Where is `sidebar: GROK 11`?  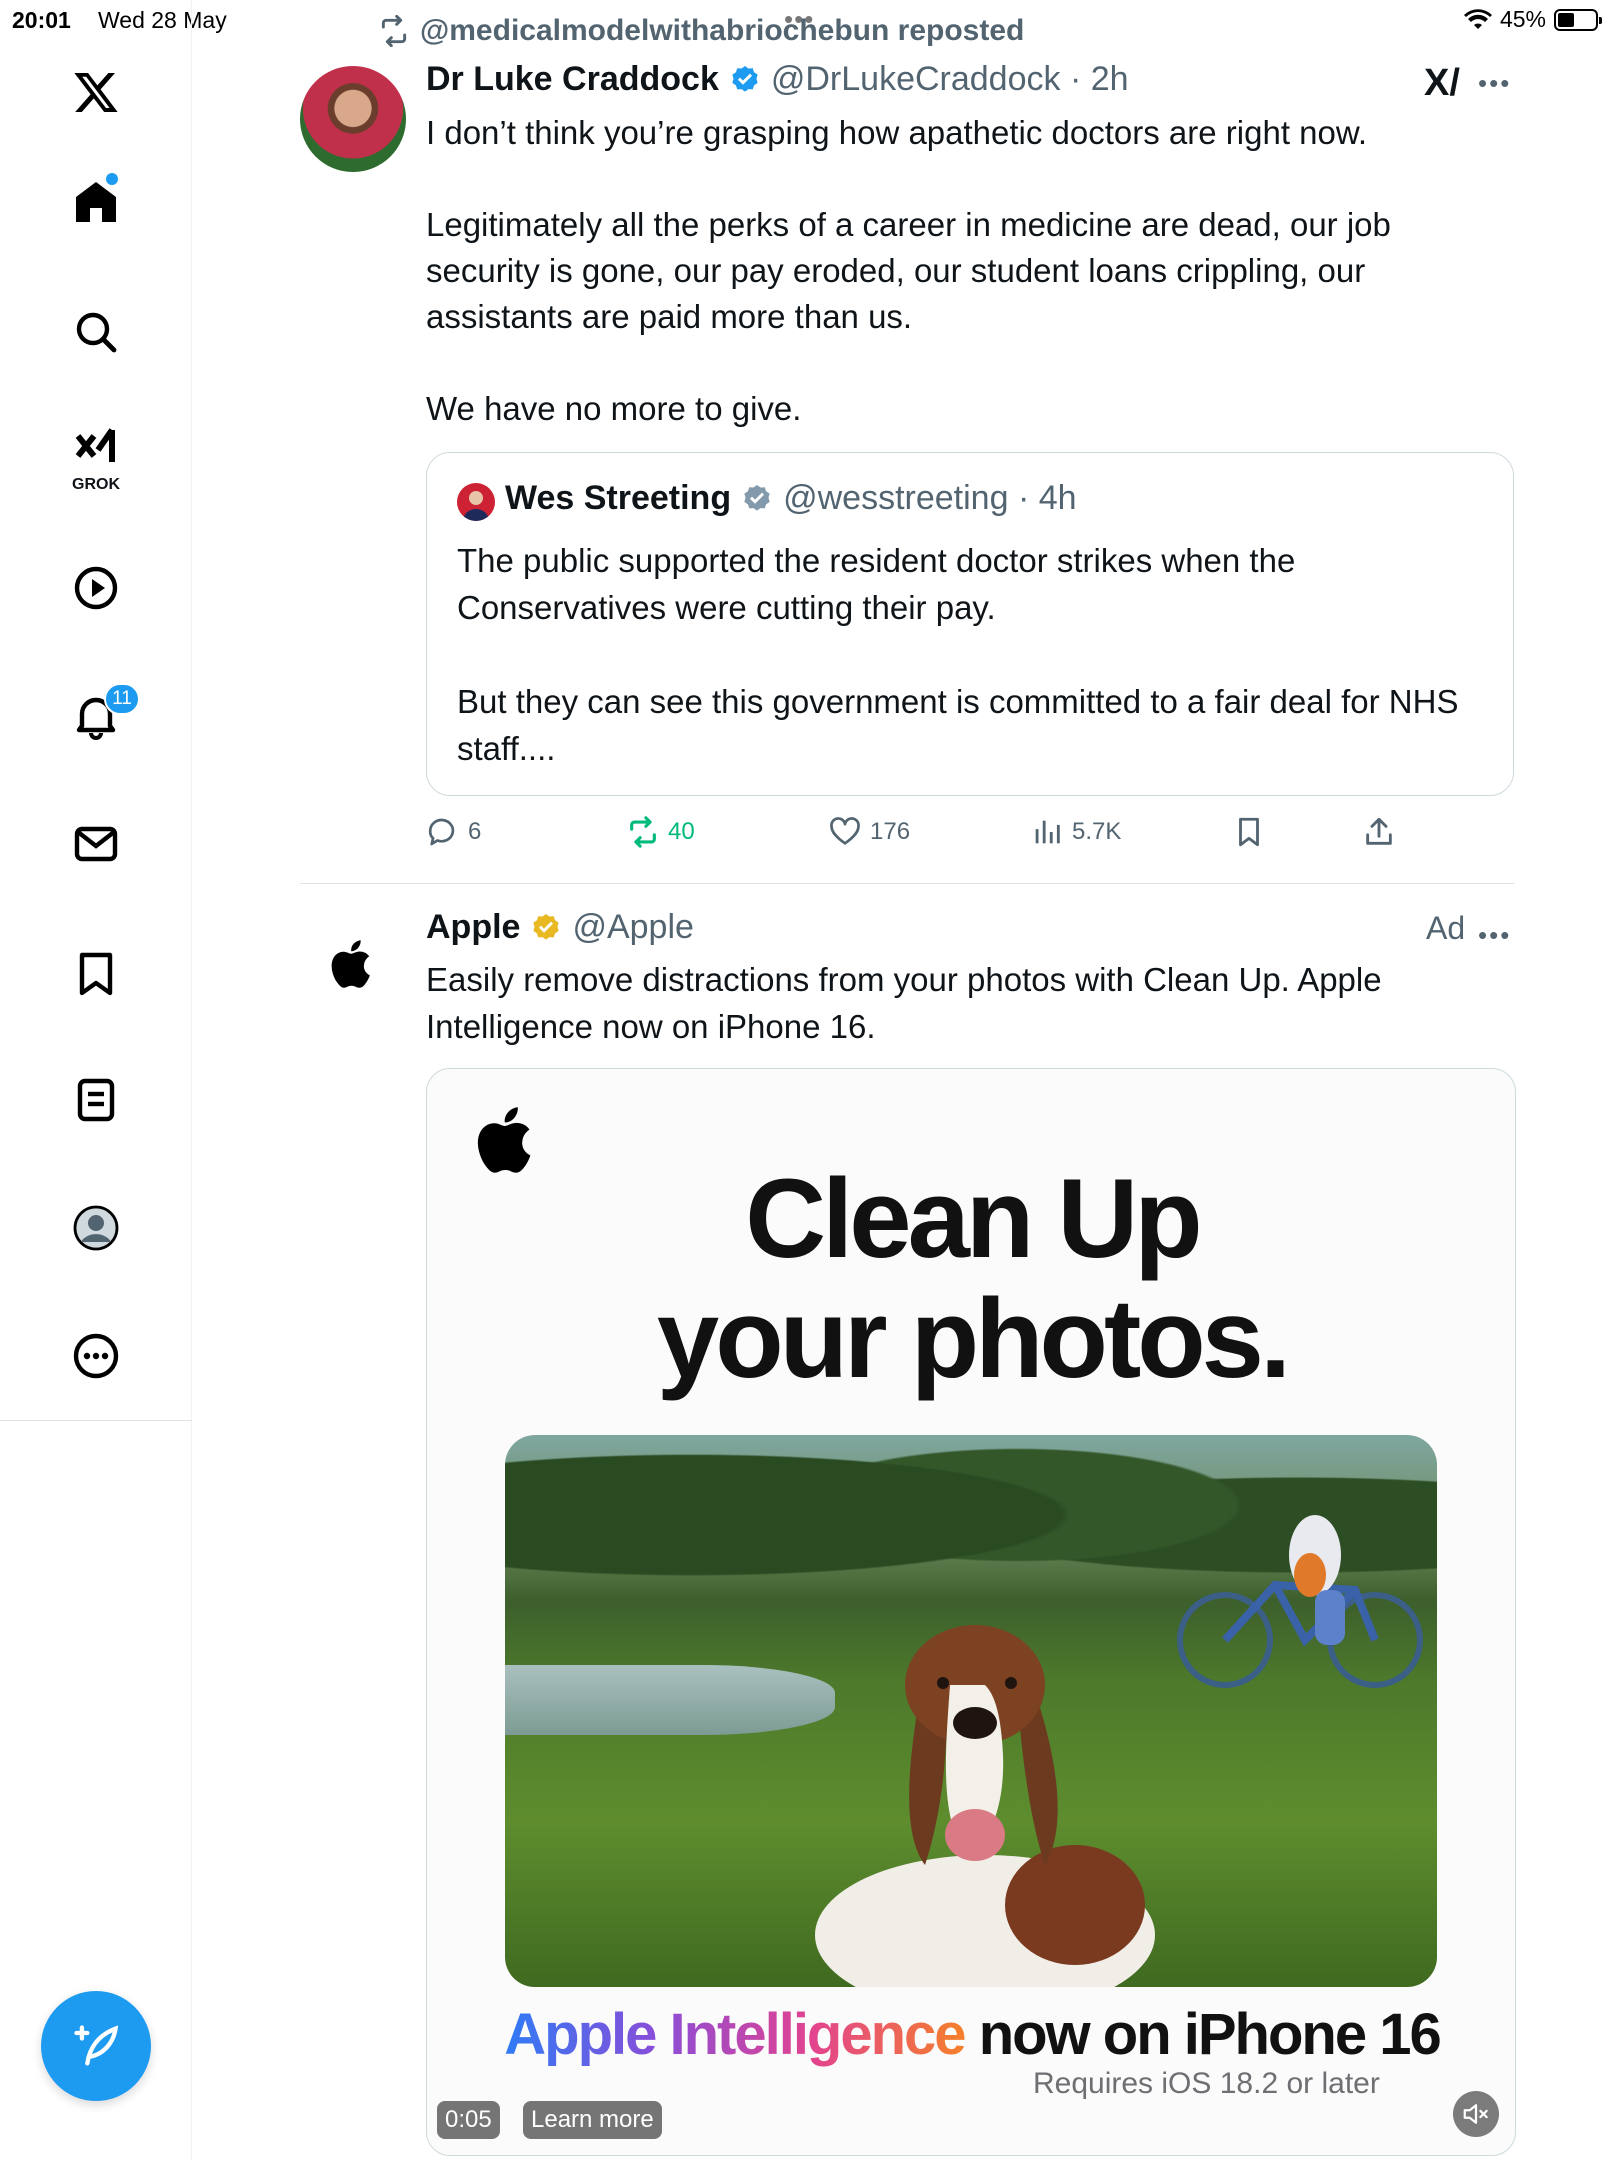 sidebar: GROK 11 is located at coordinates (96, 1080).